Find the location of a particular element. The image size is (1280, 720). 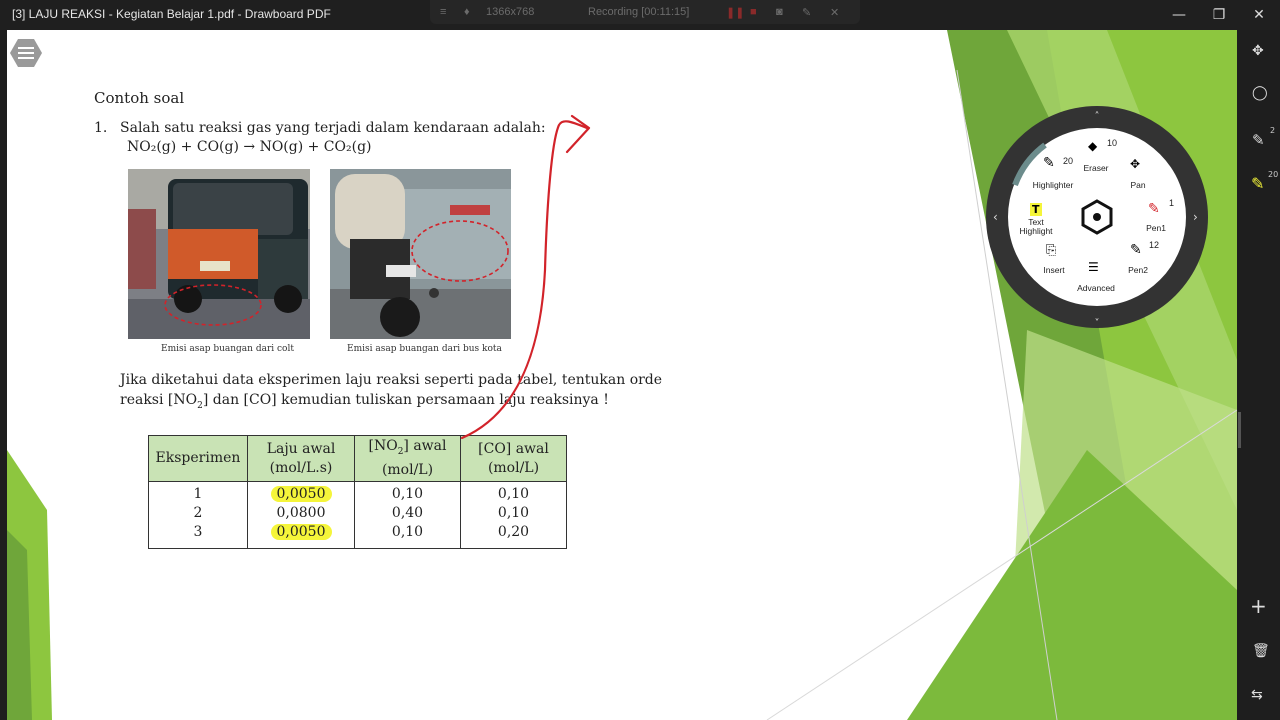

highlighter-size-badge: 20 is located at coordinates (1273, 174).